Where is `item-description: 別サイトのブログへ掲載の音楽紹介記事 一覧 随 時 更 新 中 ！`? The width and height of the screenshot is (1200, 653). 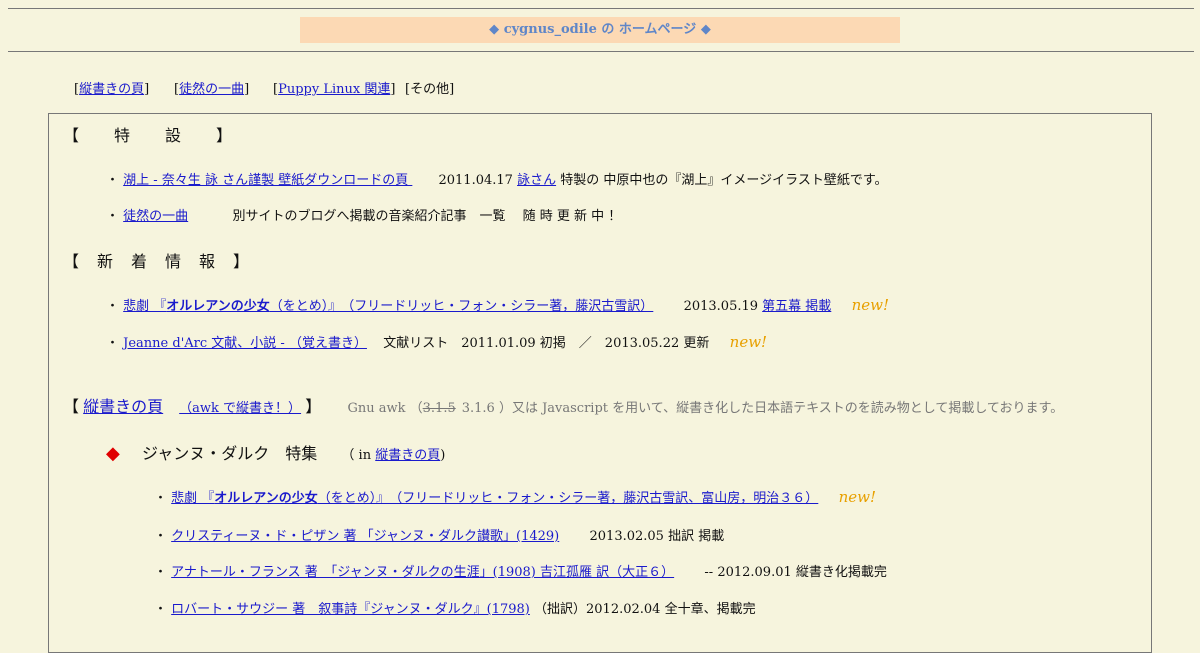
item-description: 別サイトのブログへ掲載の音楽紹介記事 一覧 随 時 更 新 中 ！ is located at coordinates (427, 216).